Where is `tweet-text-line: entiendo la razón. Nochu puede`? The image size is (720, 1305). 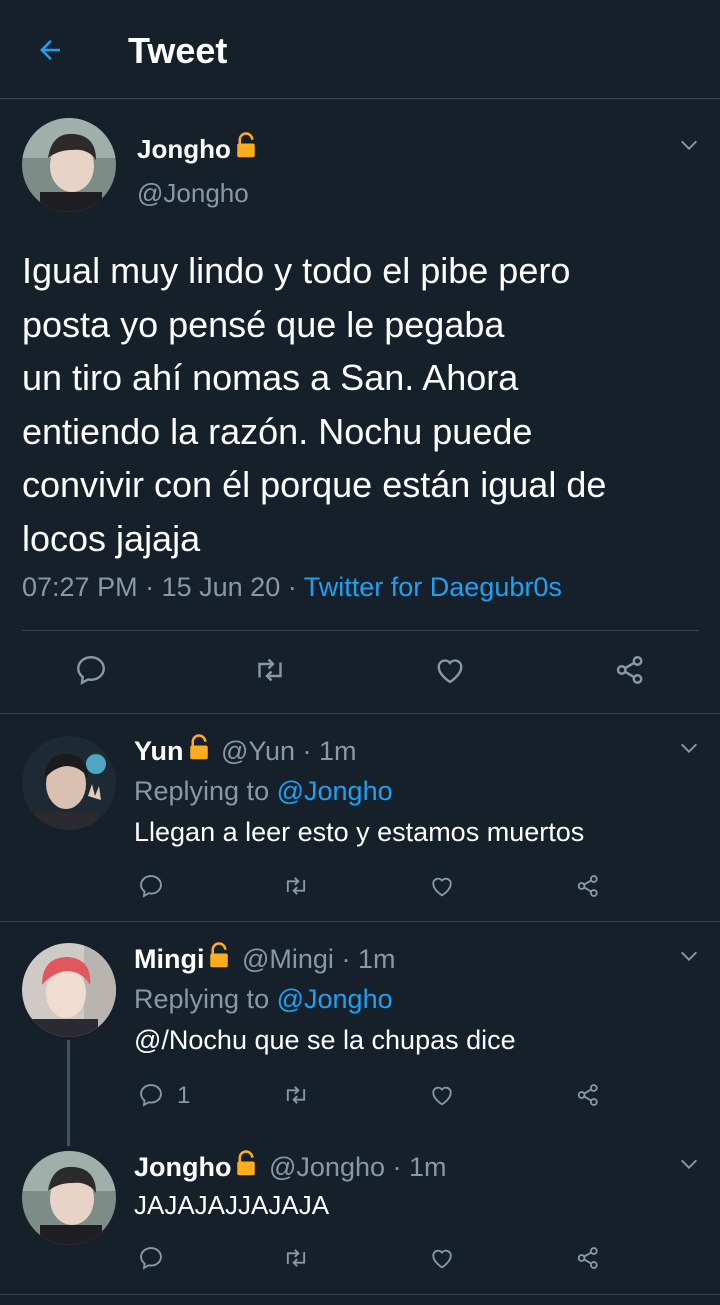
tweet-text-line: entiendo la razón. Nochu puede is located at coordinates (277, 431).